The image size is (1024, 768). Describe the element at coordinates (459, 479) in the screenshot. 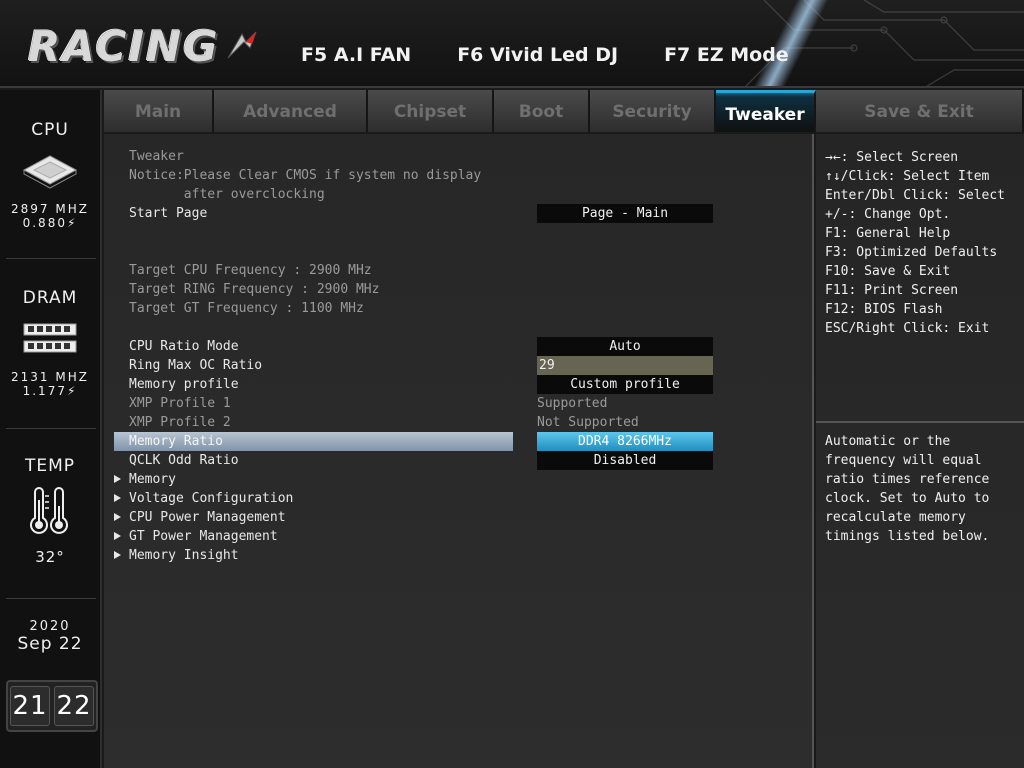

I see `submenu-memory: Memory` at that location.